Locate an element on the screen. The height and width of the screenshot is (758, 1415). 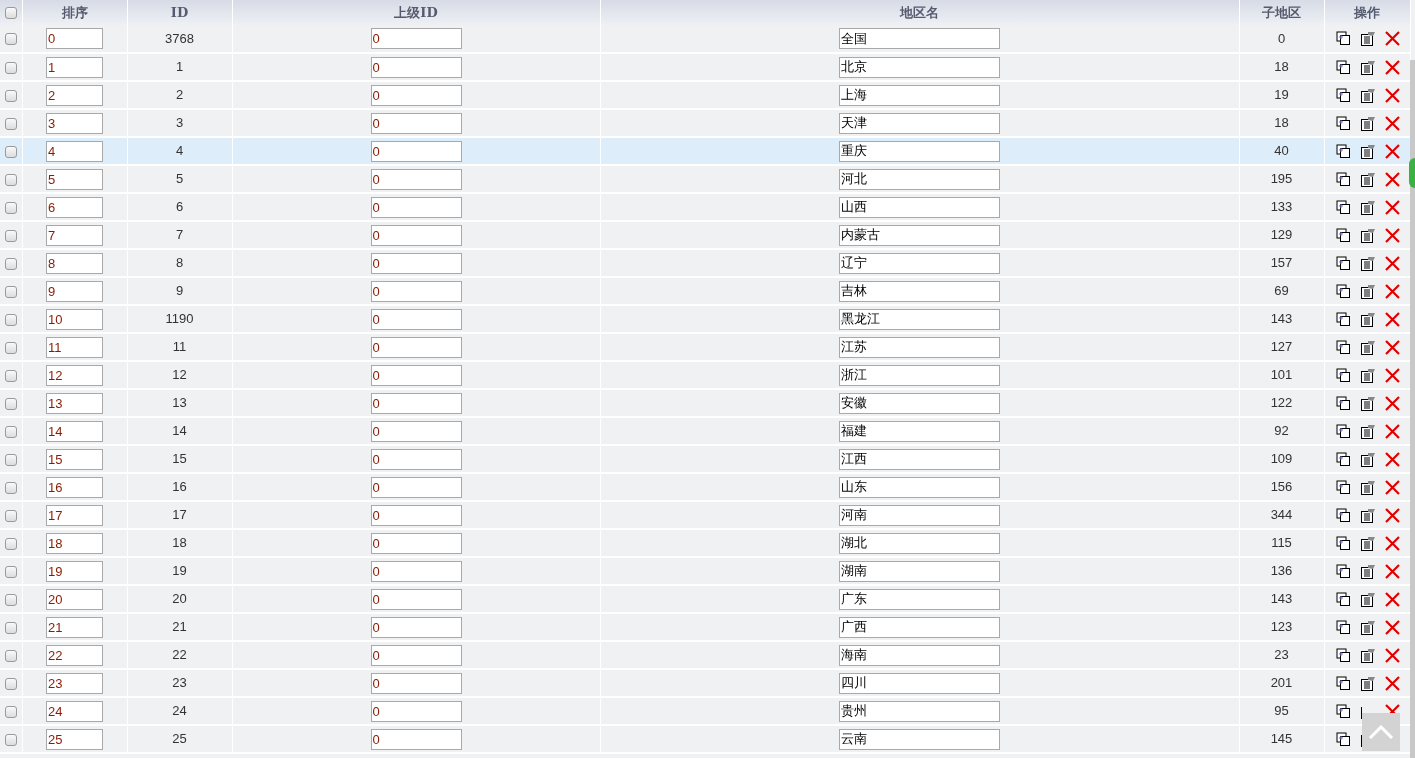
sort-input: 1 is located at coordinates (74, 67).